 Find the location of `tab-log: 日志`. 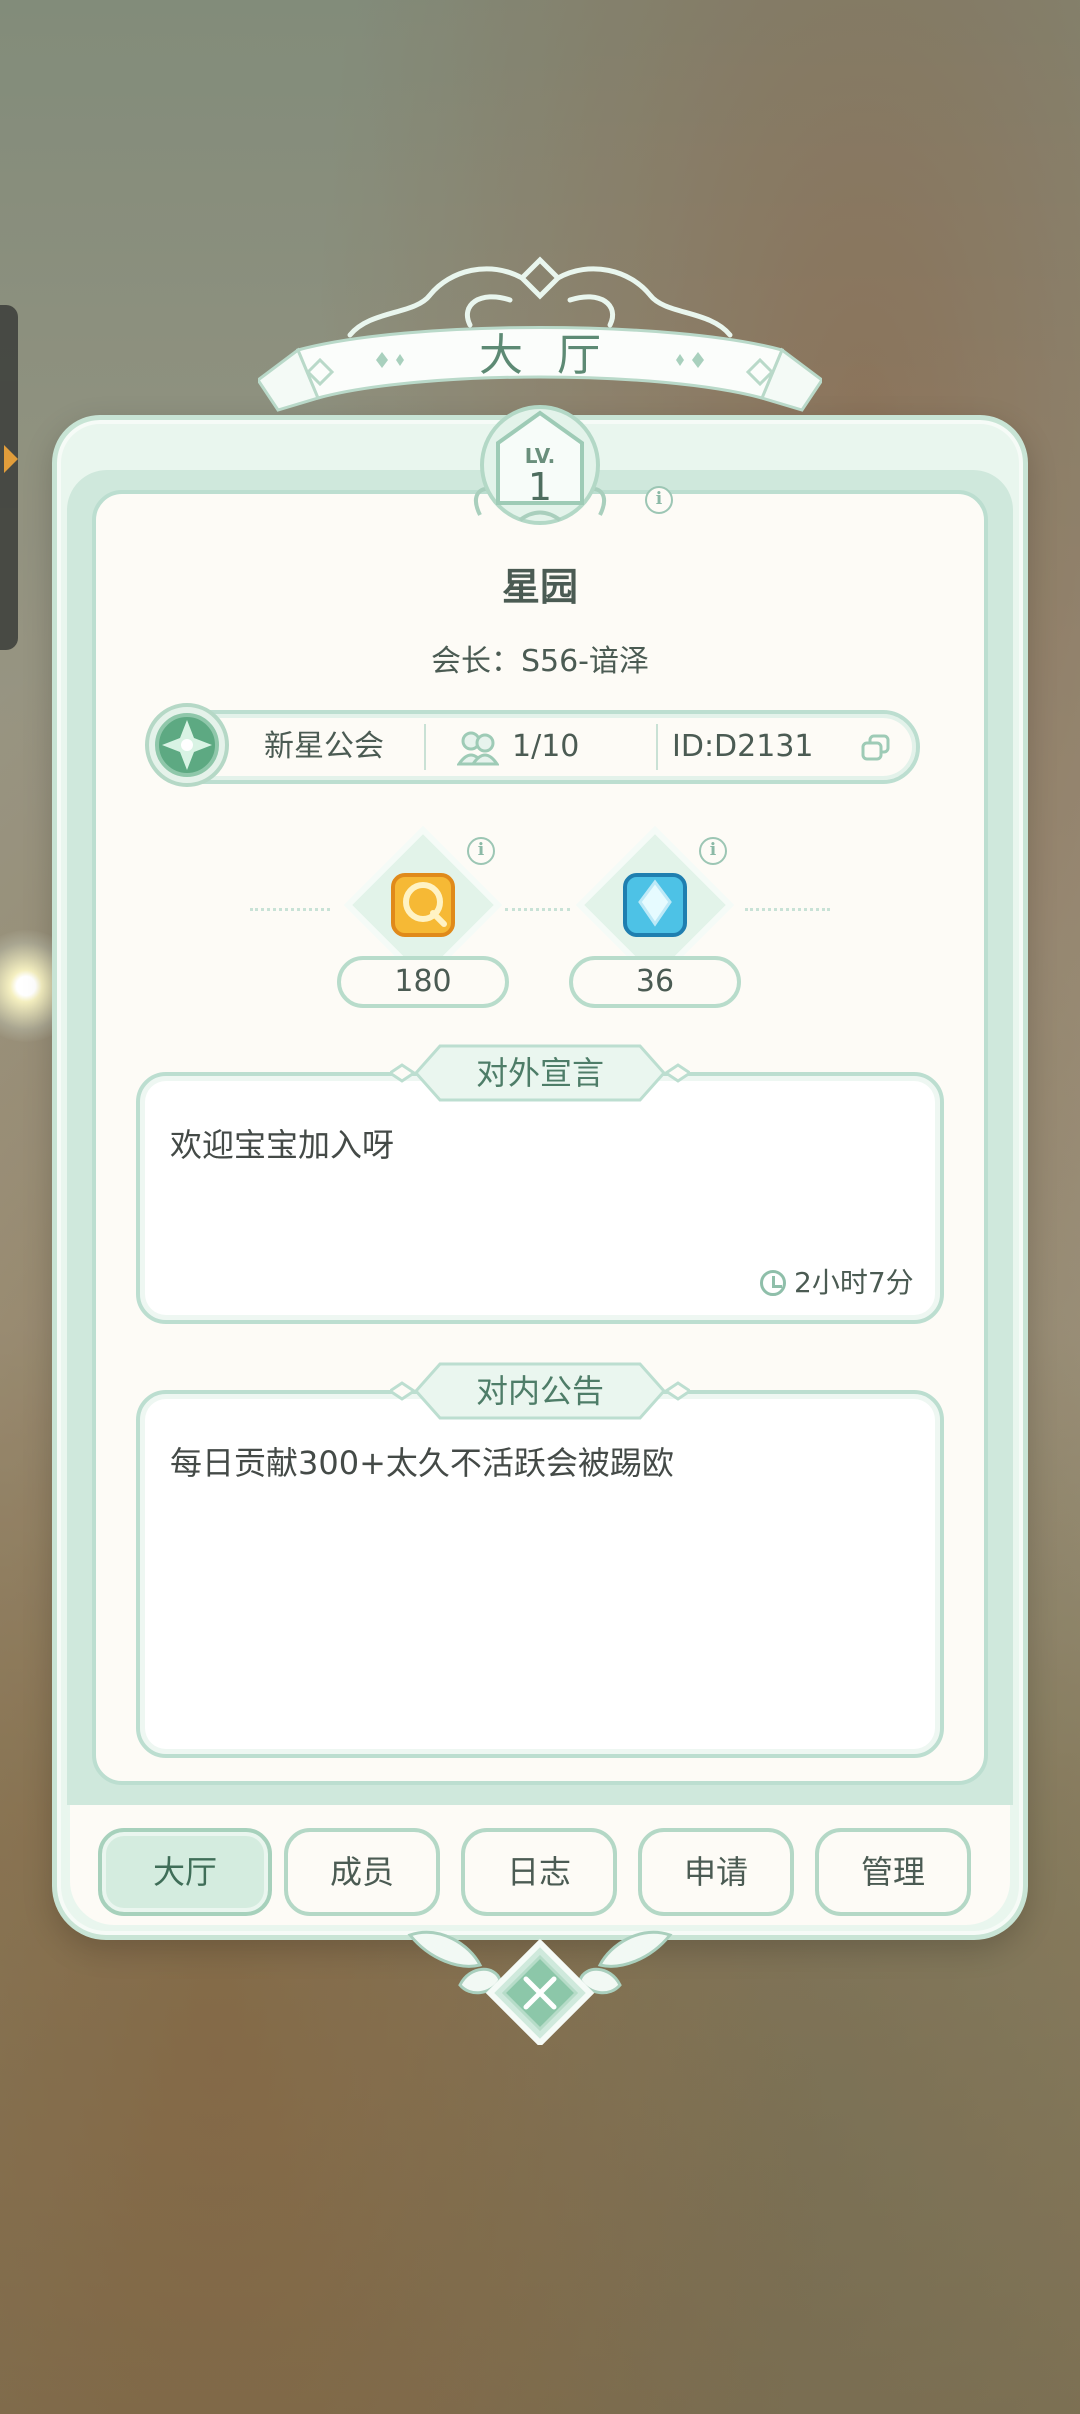

tab-log: 日志 is located at coordinates (539, 1872).